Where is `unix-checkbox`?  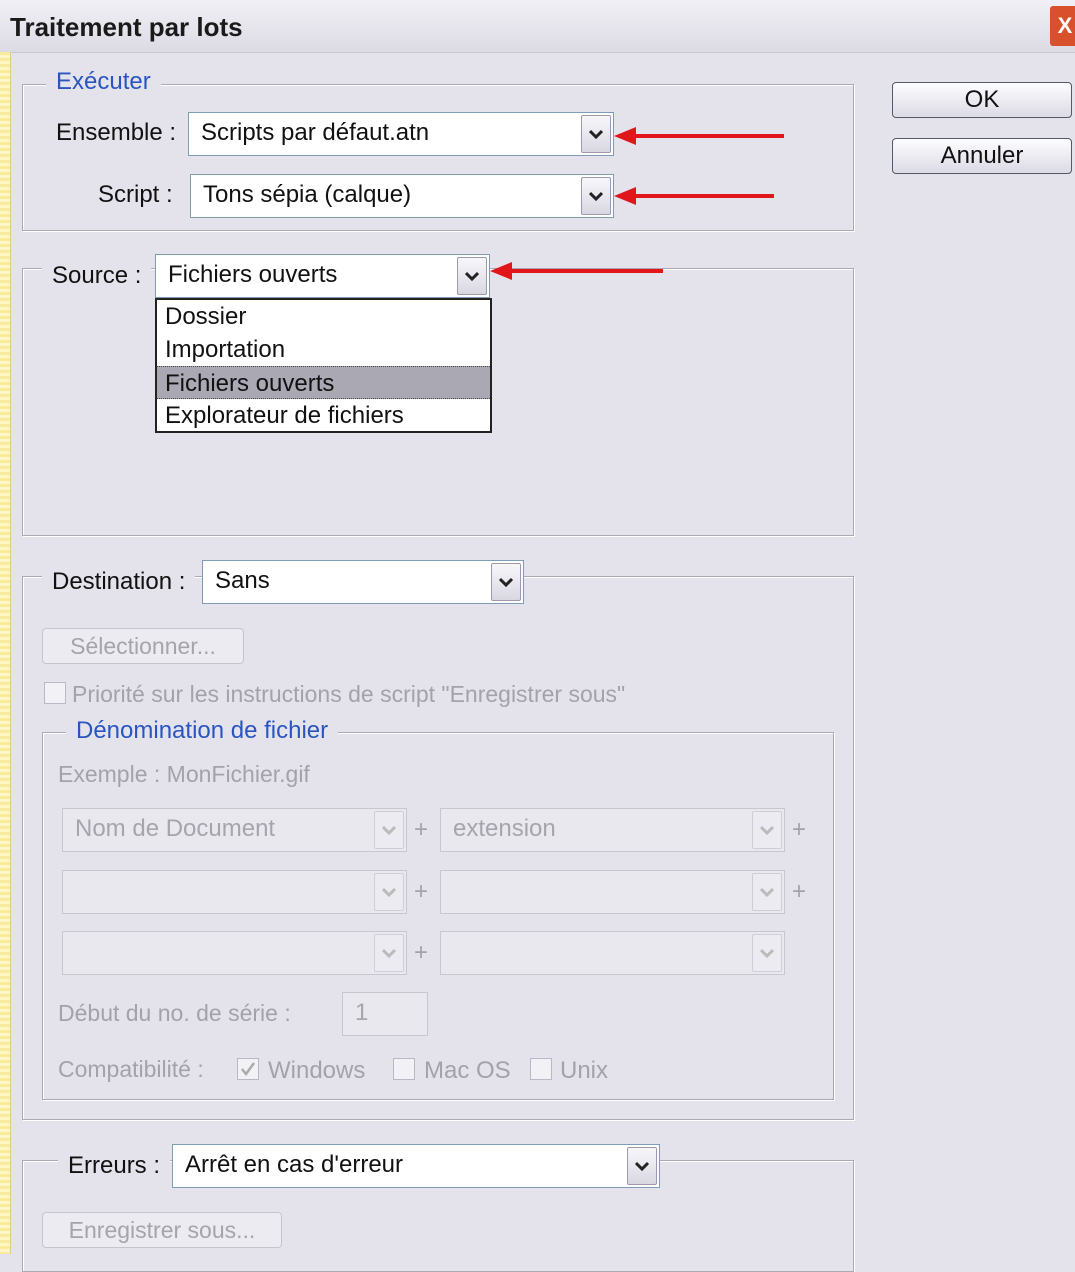
unix-checkbox is located at coordinates (541, 1069).